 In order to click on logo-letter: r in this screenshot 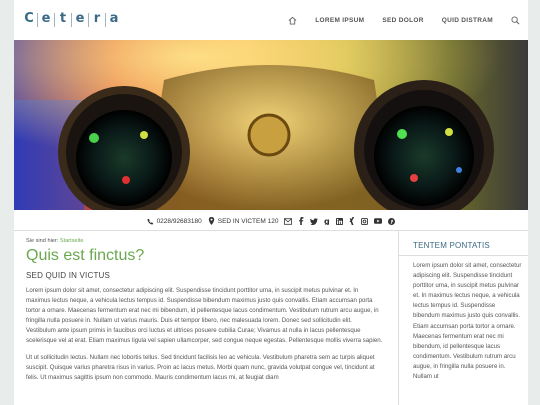, I will do `click(97, 18)`.